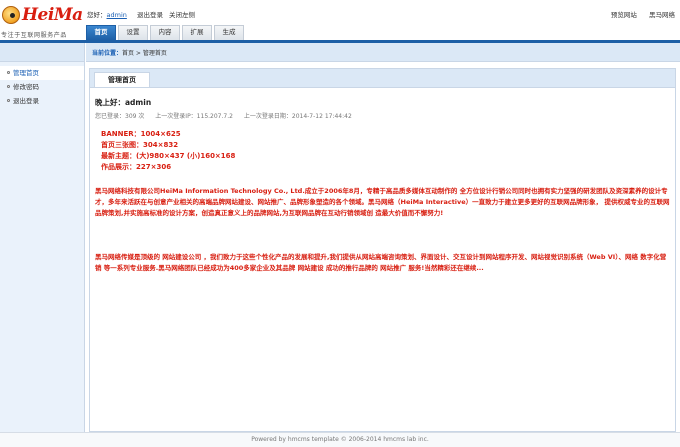 This screenshot has width=680, height=447. Describe the element at coordinates (194, 116) in the screenshot. I see `last-login-ip: 上一次登录IP：115.207.7.2` at that location.